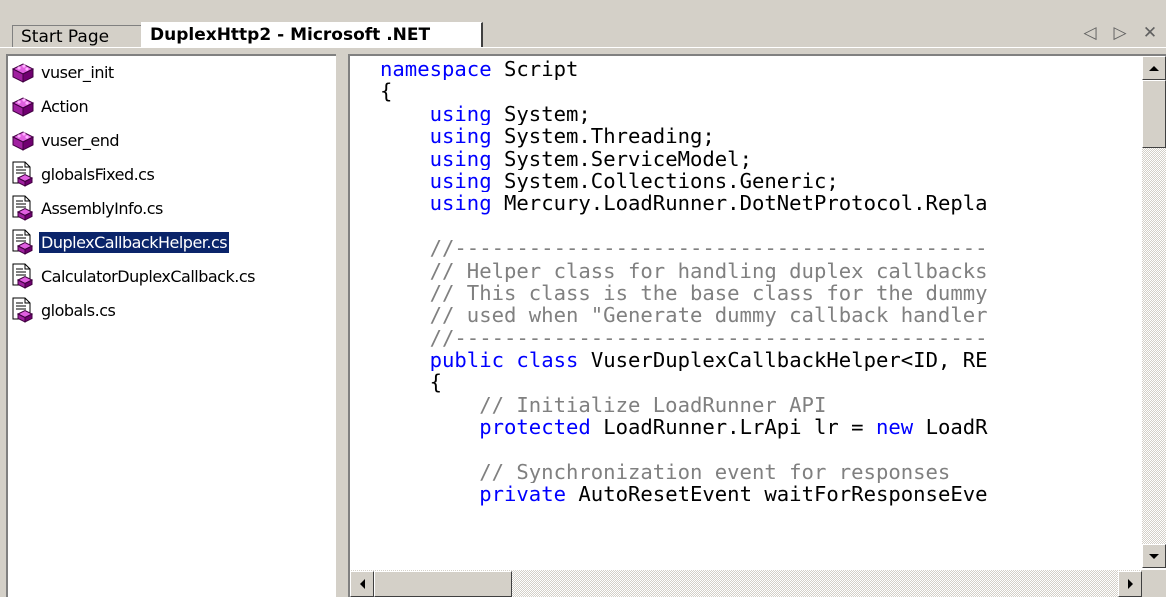 The height and width of the screenshot is (597, 1166). Describe the element at coordinates (342, 325) in the screenshot. I see `panel-splitter` at that location.